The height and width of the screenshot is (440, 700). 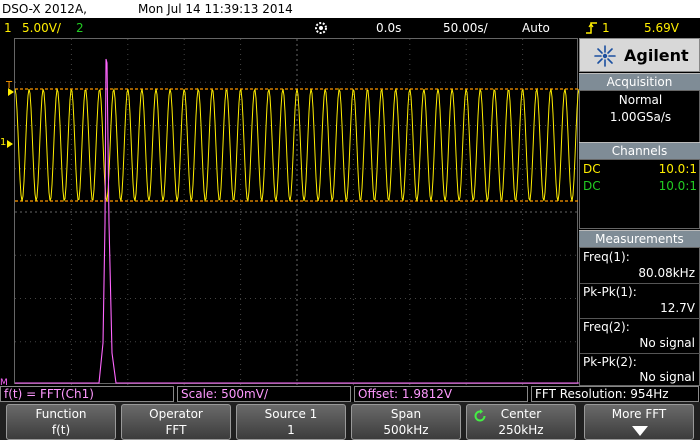 I want to click on ch1-scale: 5.00V/, so click(x=41, y=28).